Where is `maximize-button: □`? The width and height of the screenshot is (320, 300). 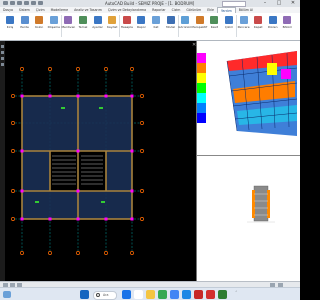 maximize-button: □ is located at coordinates (279, 3).